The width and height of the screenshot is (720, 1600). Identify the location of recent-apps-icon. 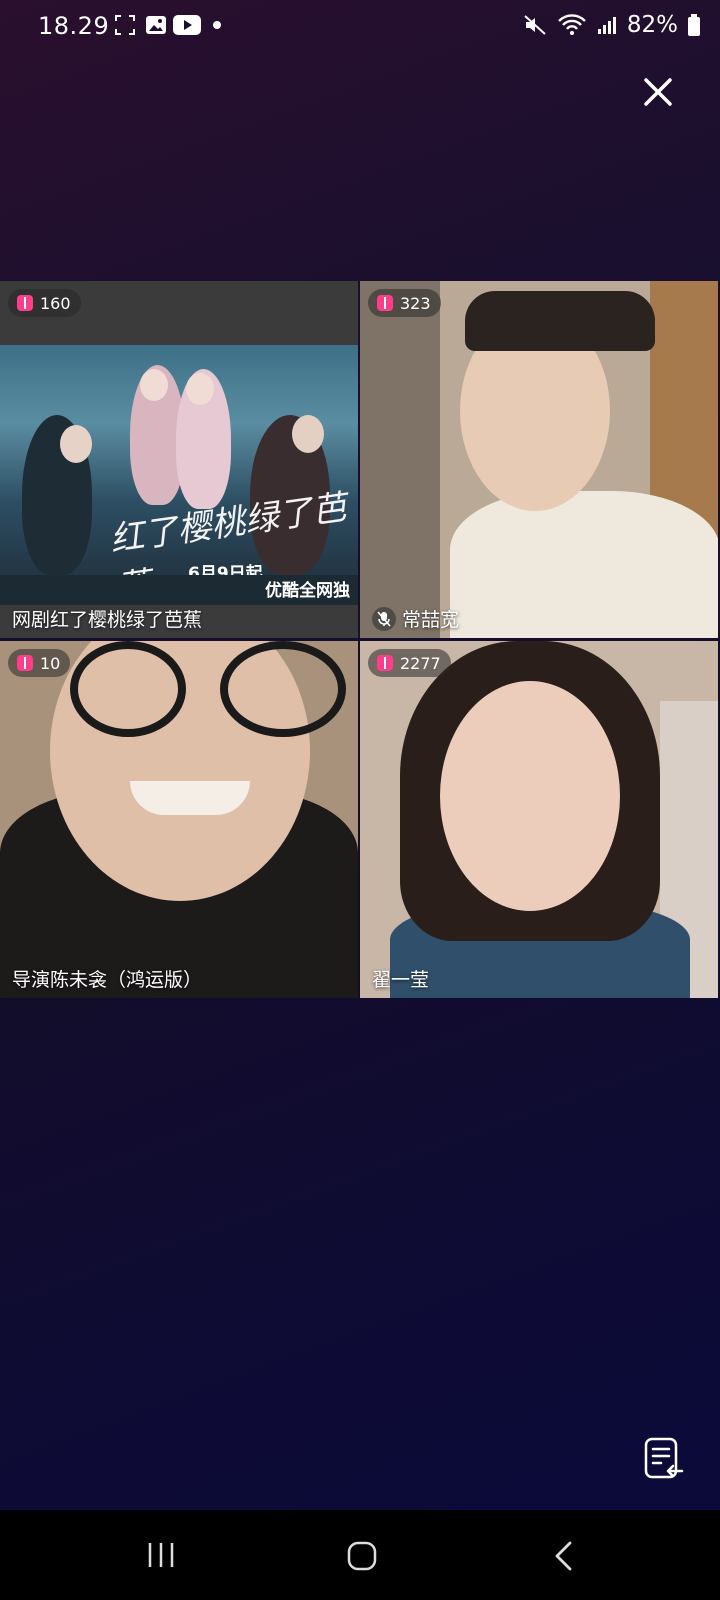
(161, 1555).